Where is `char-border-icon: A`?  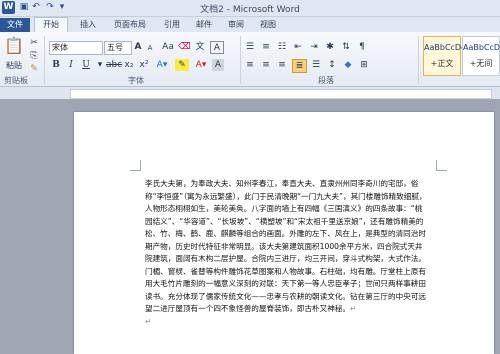
char-border-icon: A is located at coordinates (217, 47).